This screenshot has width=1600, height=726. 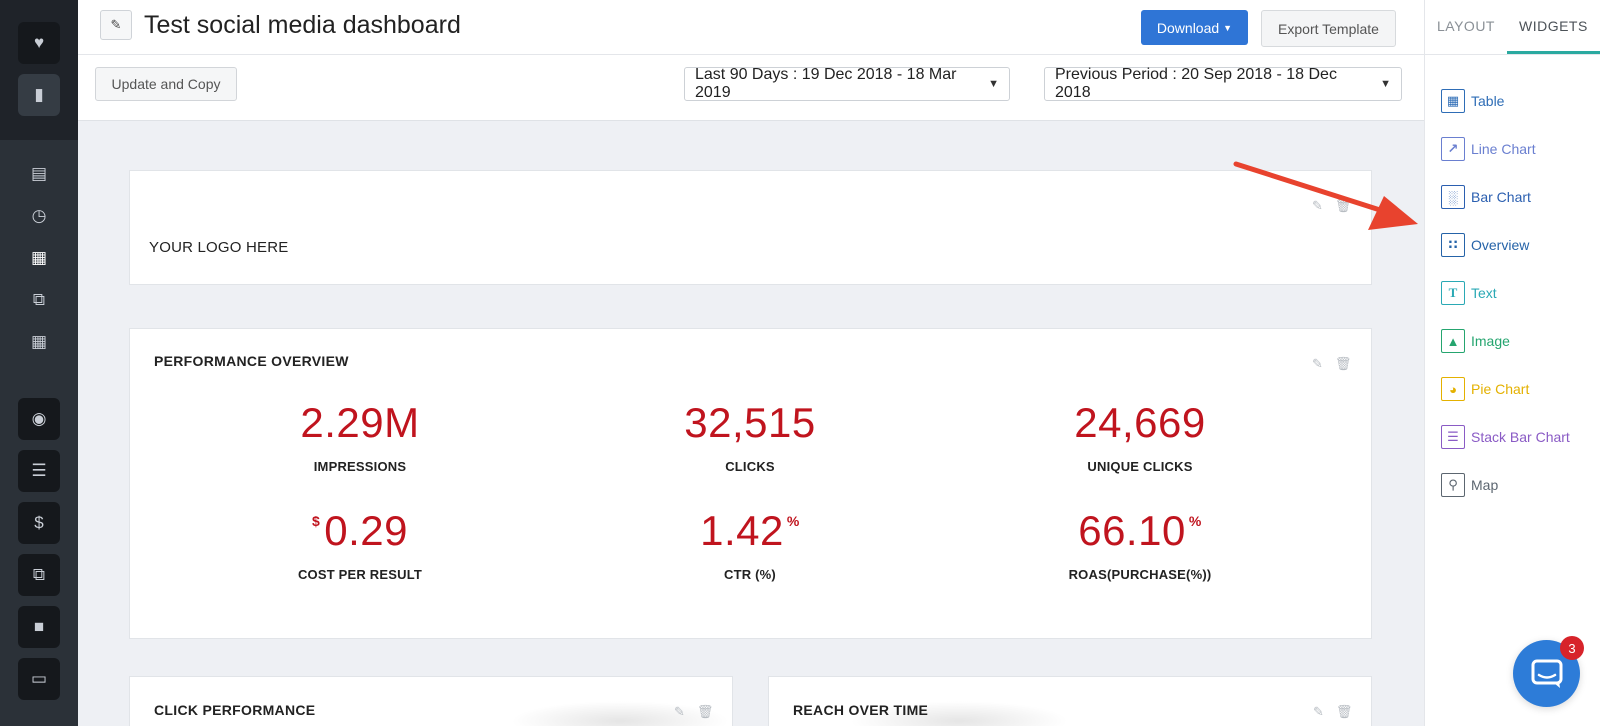 I want to click on pencil-icon: ✎, so click(x=116, y=24).